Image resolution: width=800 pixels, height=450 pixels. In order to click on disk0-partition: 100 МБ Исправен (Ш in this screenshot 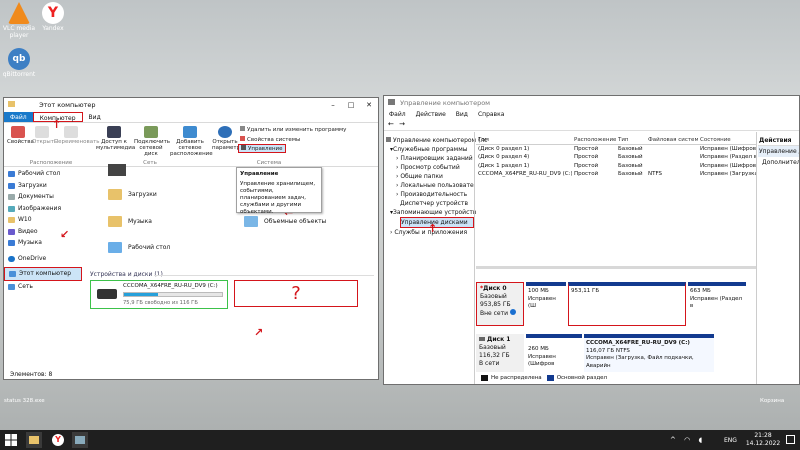, I will do `click(546, 304)`.